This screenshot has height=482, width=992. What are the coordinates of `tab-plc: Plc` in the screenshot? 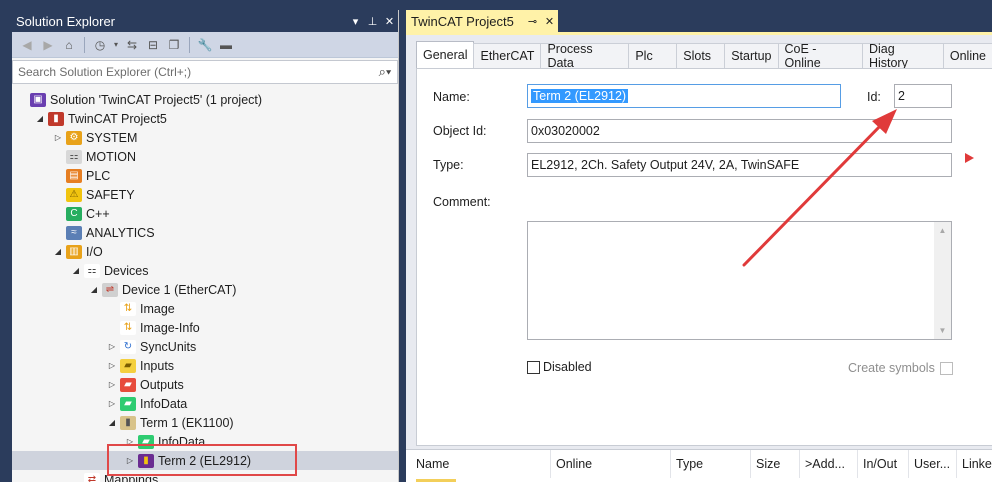 It's located at (653, 55).